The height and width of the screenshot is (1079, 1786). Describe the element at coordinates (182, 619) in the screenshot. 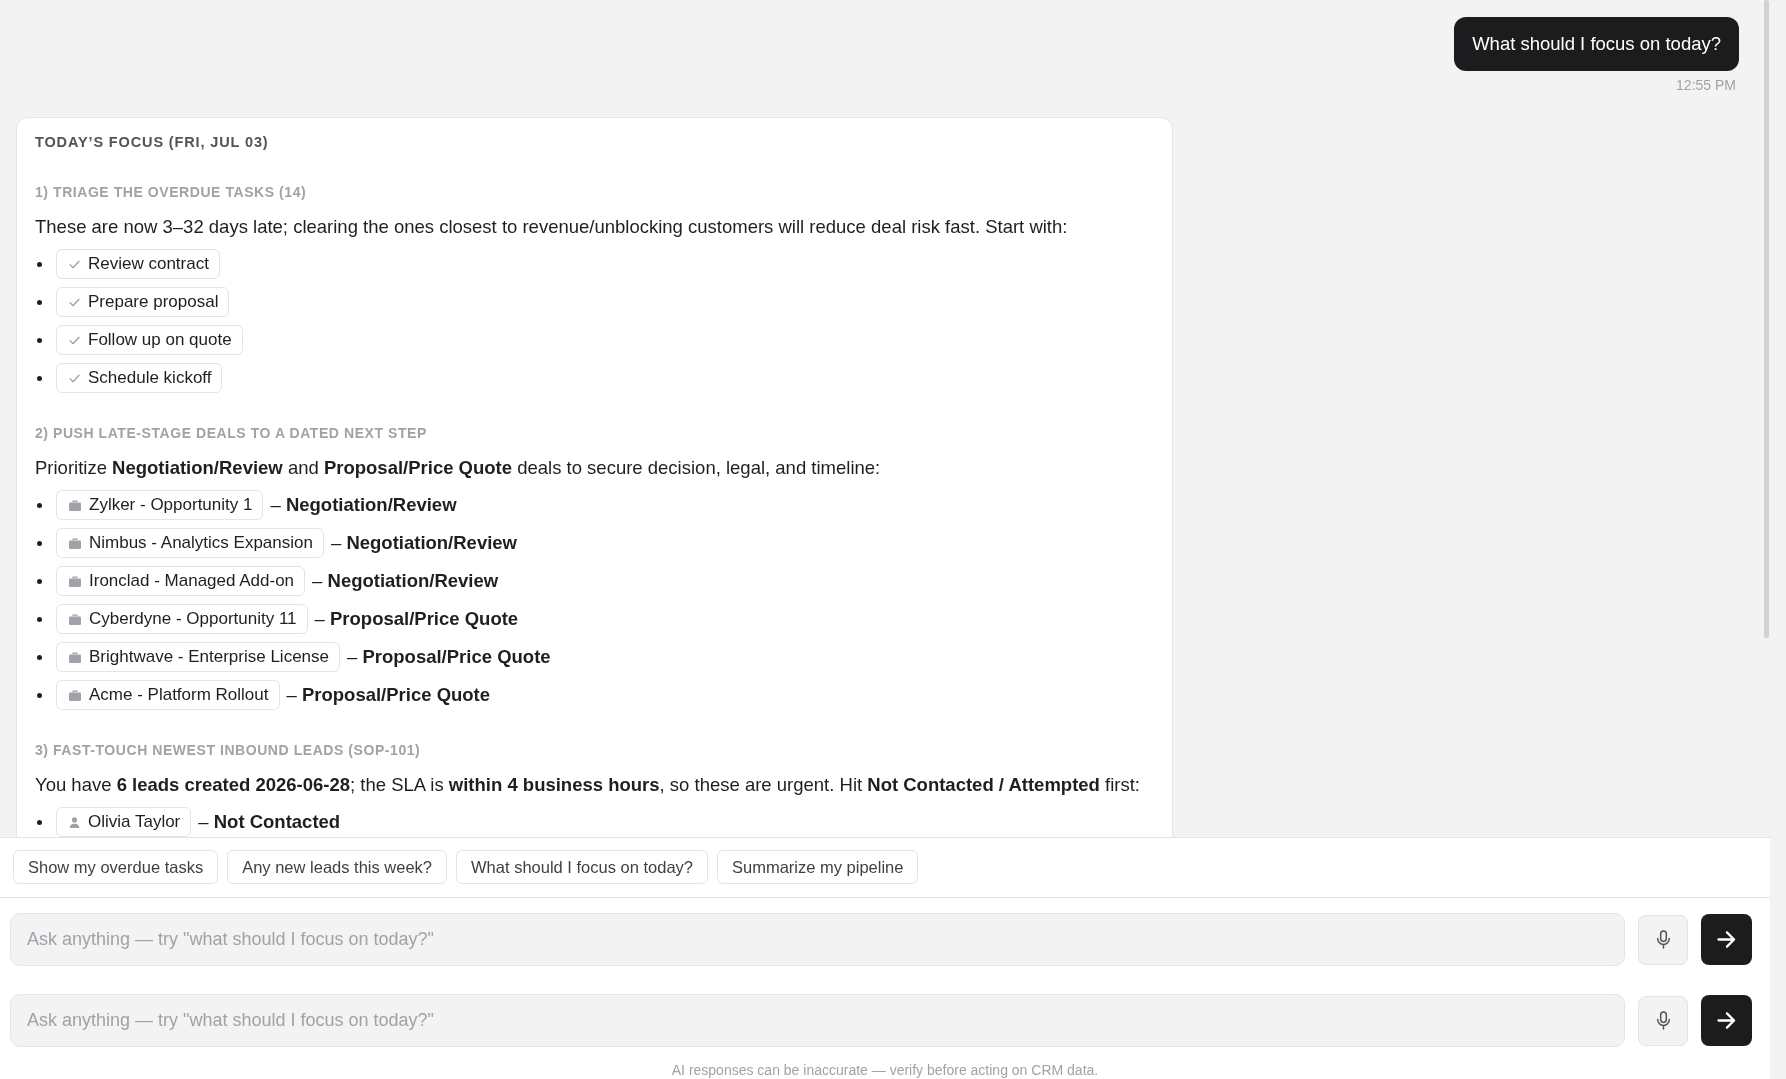

I see `deal-chip: Cyberdyne - Opportunity 11` at that location.